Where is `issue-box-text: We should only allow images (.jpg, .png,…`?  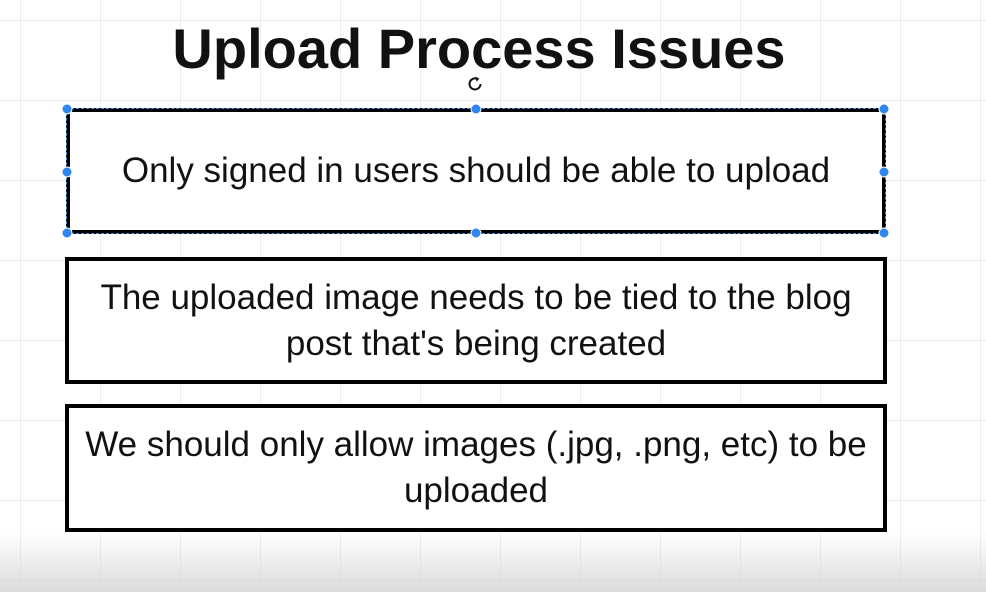
issue-box-text: We should only allow images (.jpg, .png,… is located at coordinates (476, 467).